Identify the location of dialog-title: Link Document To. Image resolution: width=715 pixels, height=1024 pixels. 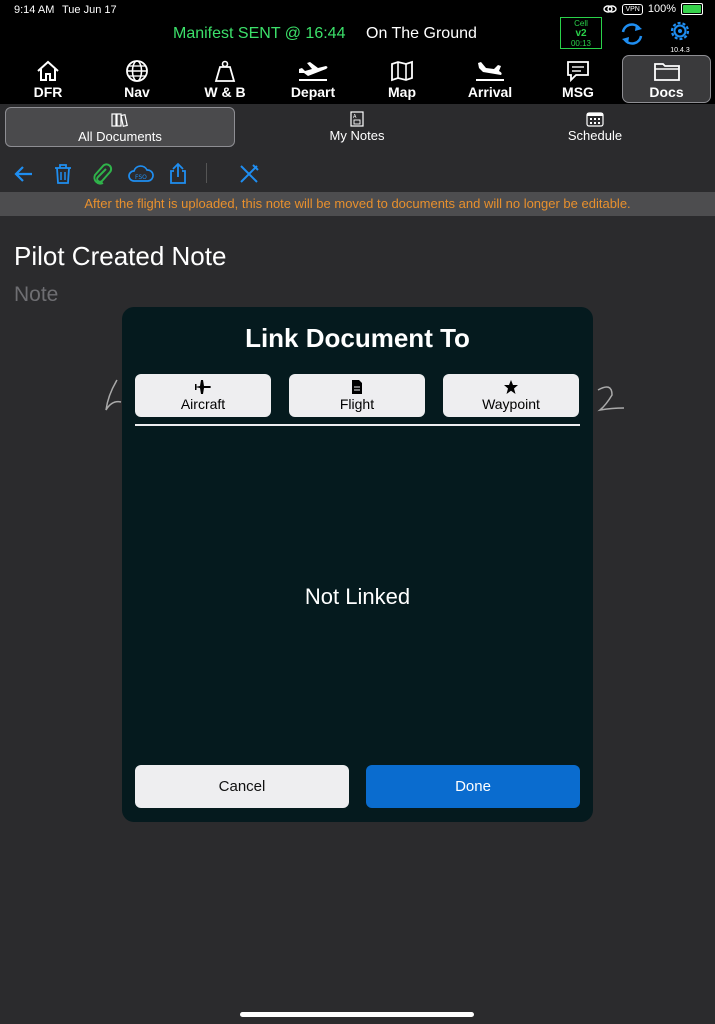
(357, 338).